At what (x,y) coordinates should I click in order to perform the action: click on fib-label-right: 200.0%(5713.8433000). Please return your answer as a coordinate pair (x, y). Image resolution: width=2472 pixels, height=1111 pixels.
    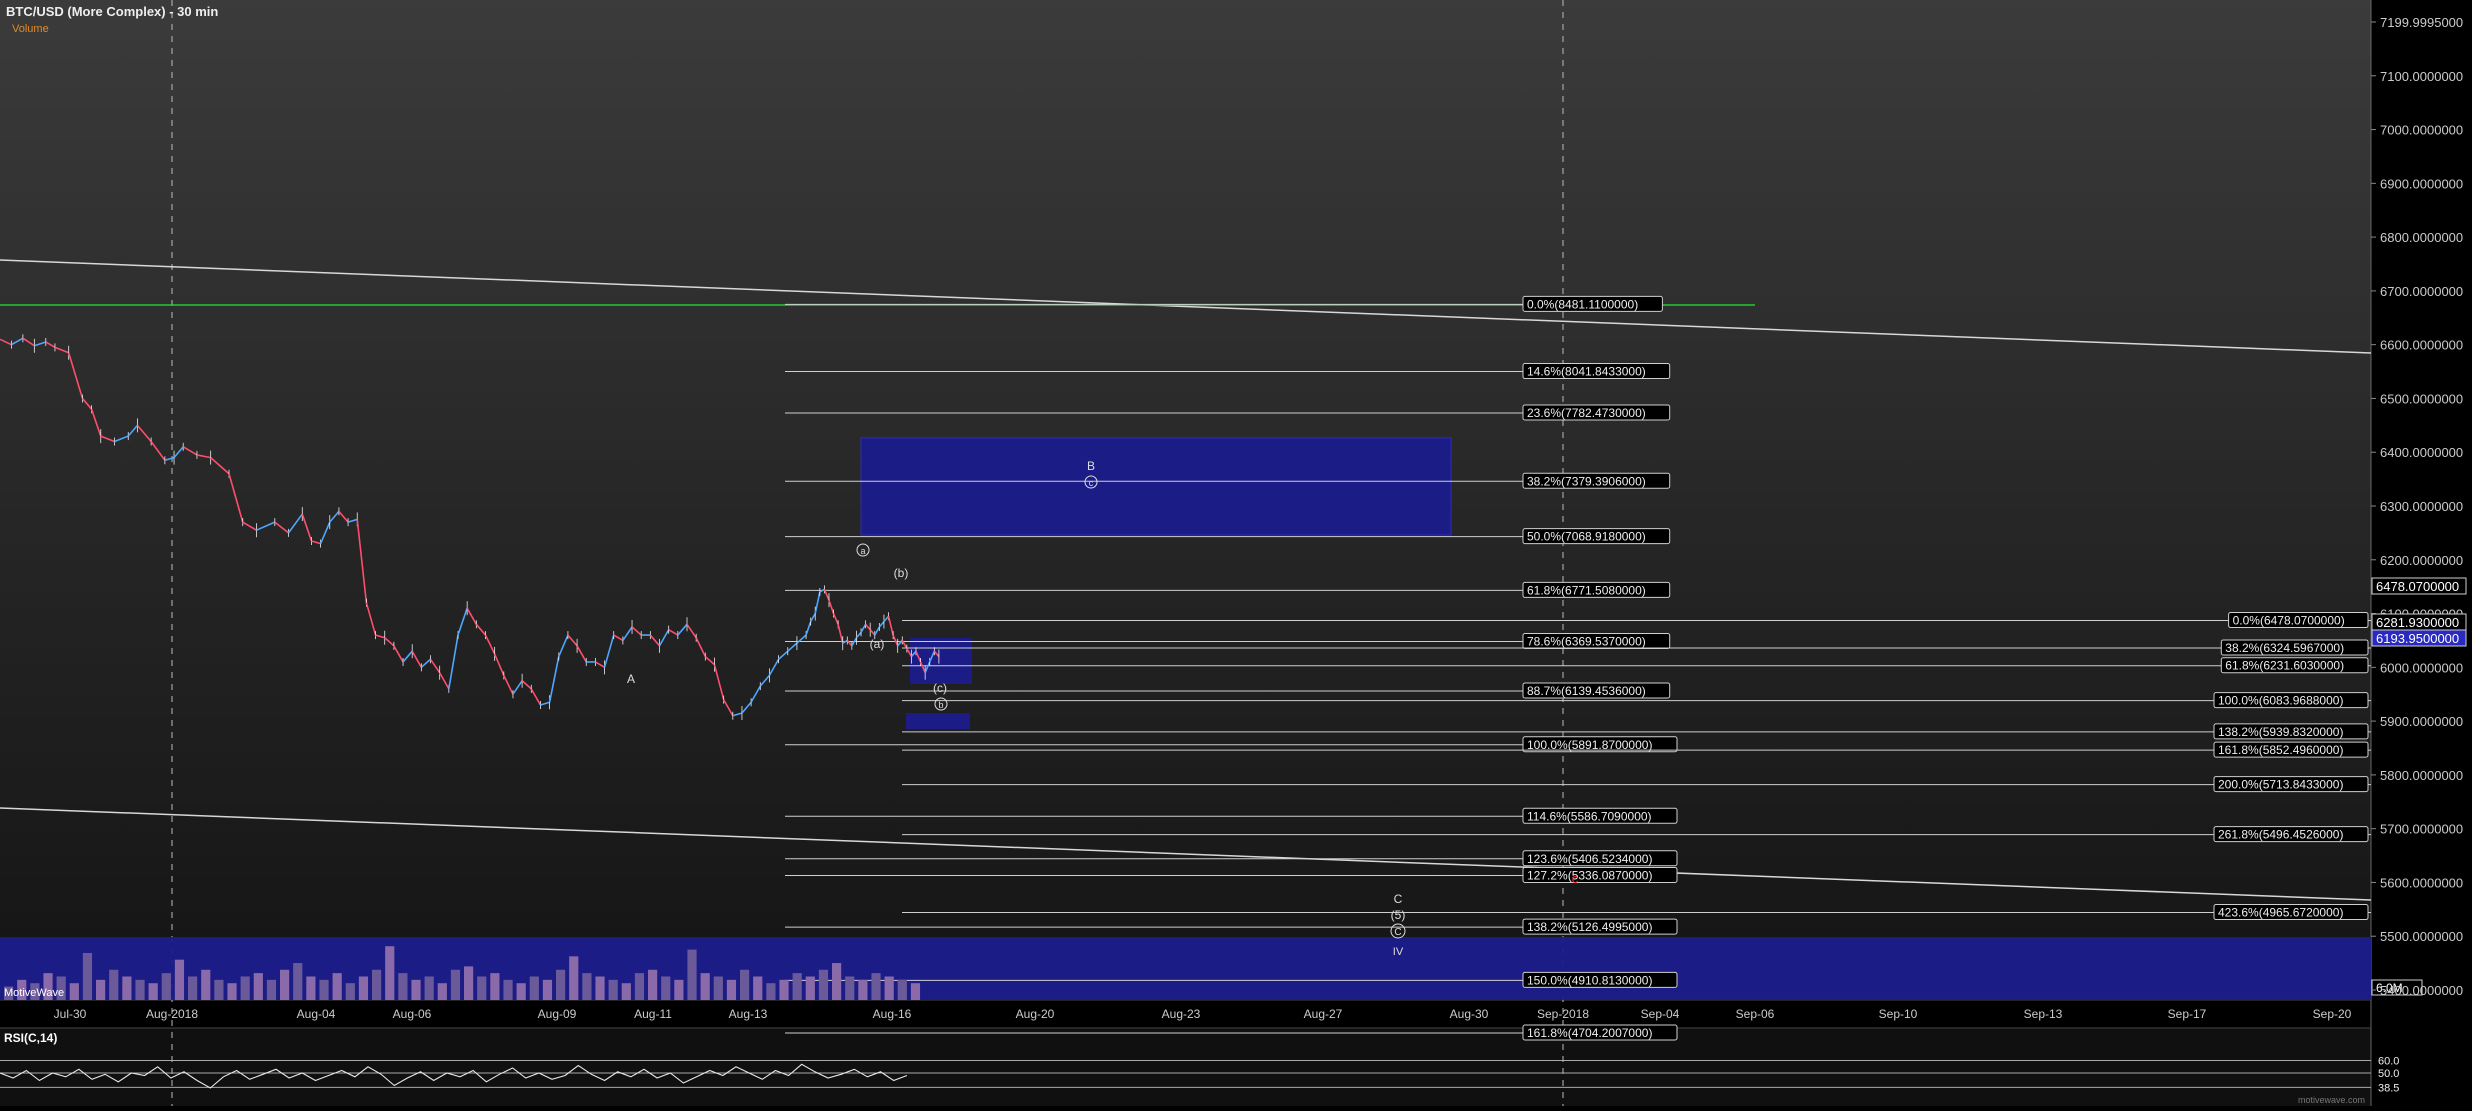
    Looking at the image, I should click on (2280, 785).